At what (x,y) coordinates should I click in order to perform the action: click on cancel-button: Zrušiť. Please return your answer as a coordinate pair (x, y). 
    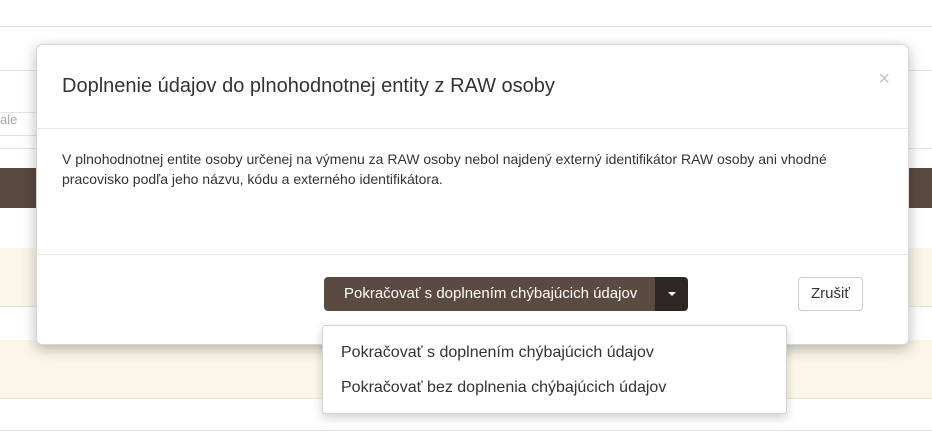
    Looking at the image, I should click on (830, 294).